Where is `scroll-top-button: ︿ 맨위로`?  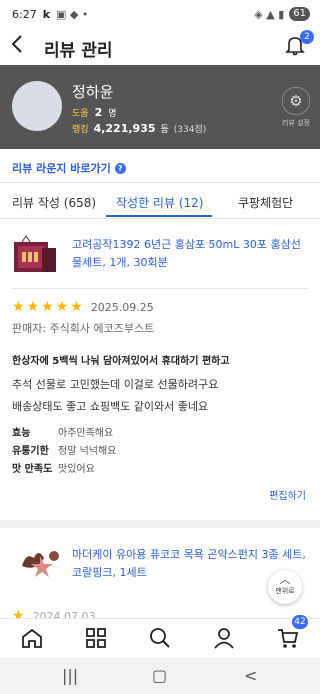
scroll-top-button: ︿ 맨위로 is located at coordinates (285, 587).